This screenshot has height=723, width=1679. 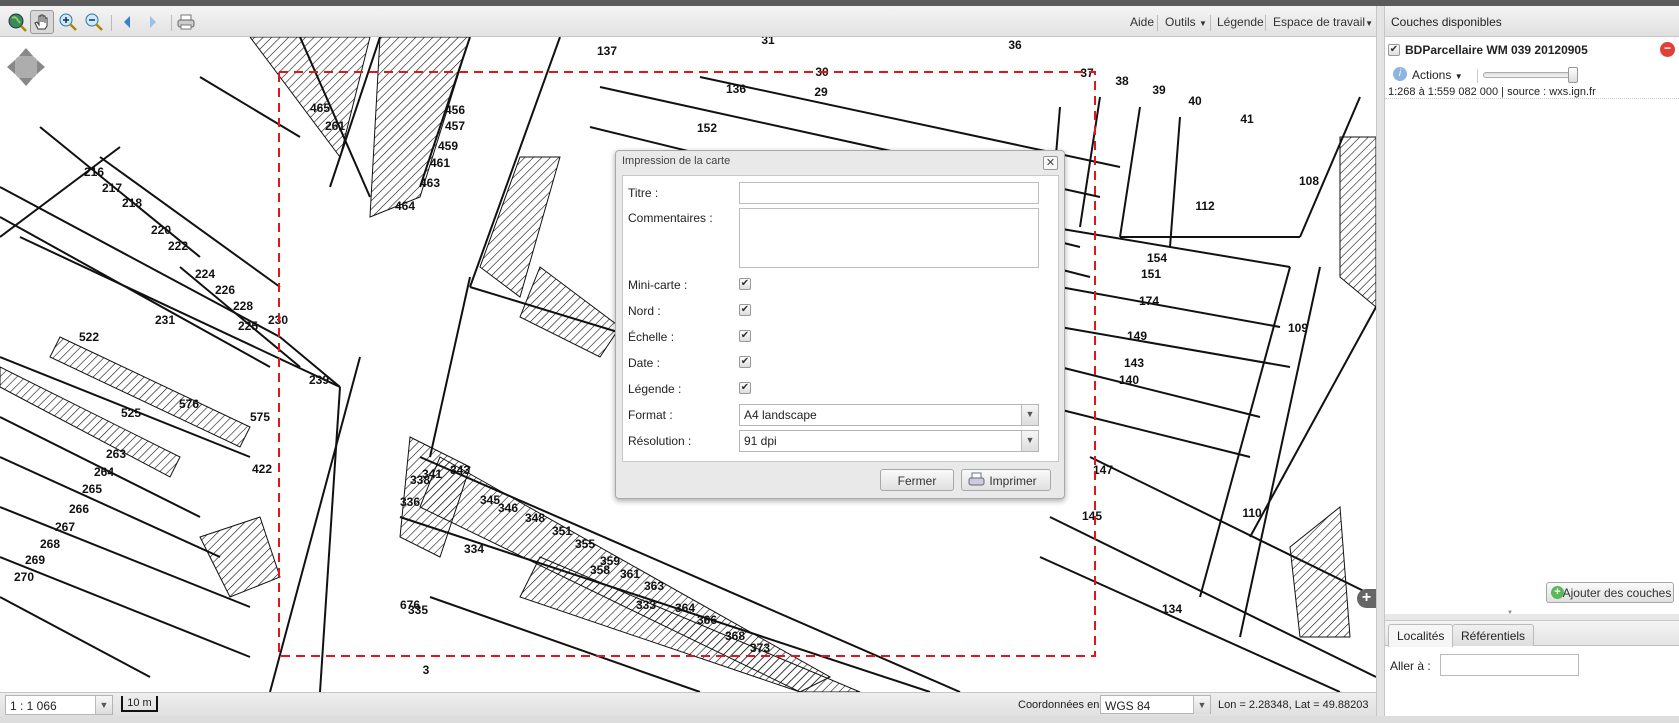 I want to click on globe-zoom-icon, so click(x=17, y=22).